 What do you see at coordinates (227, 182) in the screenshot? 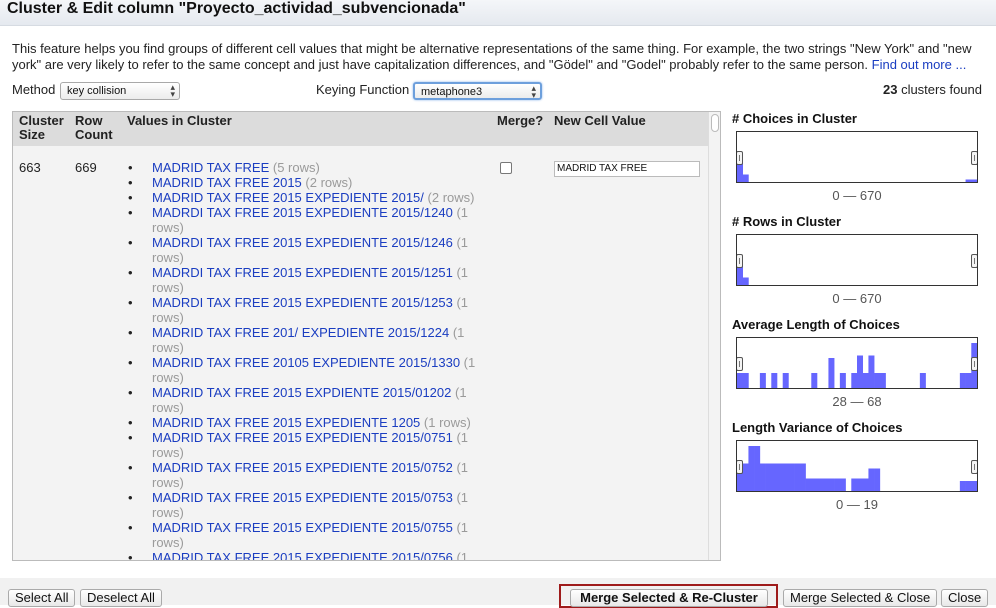
I see `cluster-value-link: MADRID TAX FREE 2015` at bounding box center [227, 182].